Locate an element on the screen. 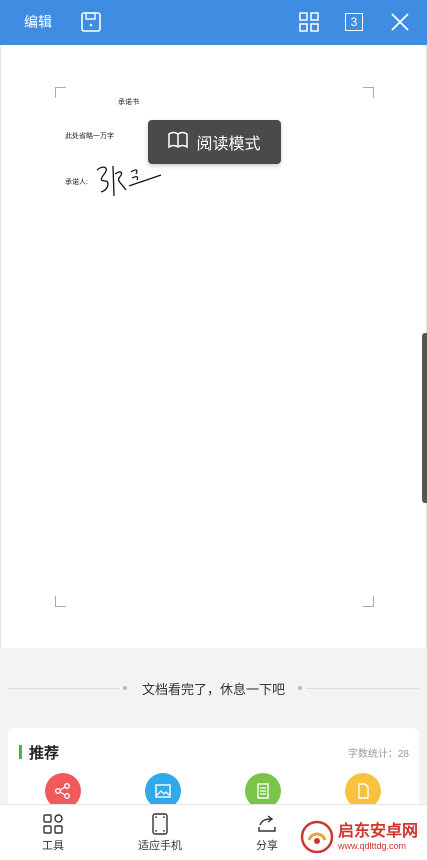 Image resolution: width=427 pixels, height=860 pixels. share-button: 分享 is located at coordinates (267, 832).